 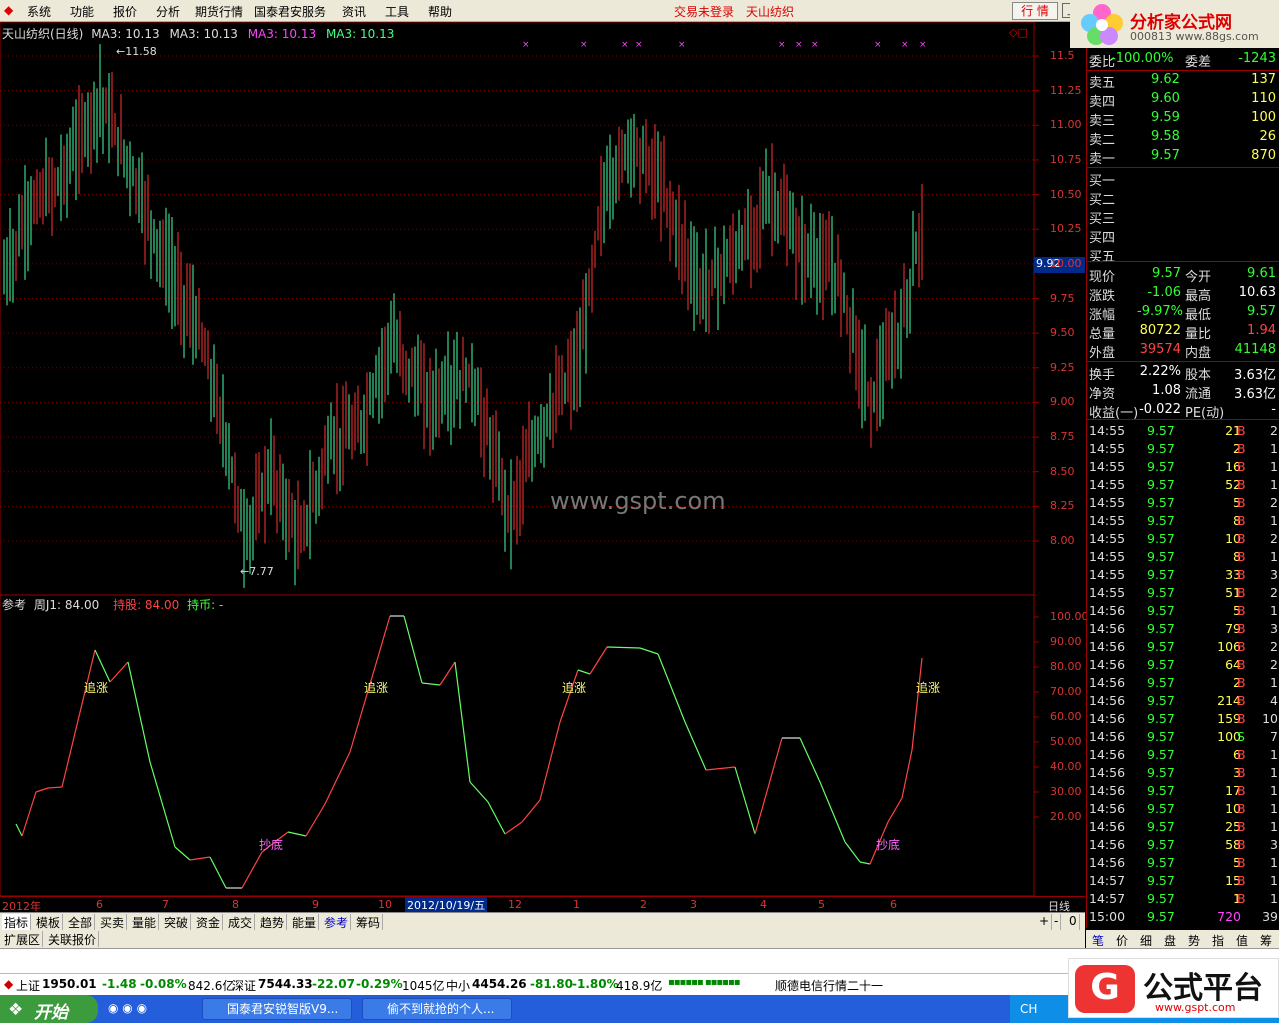 I want to click on tab-1: 模板, so click(x=49, y=922).